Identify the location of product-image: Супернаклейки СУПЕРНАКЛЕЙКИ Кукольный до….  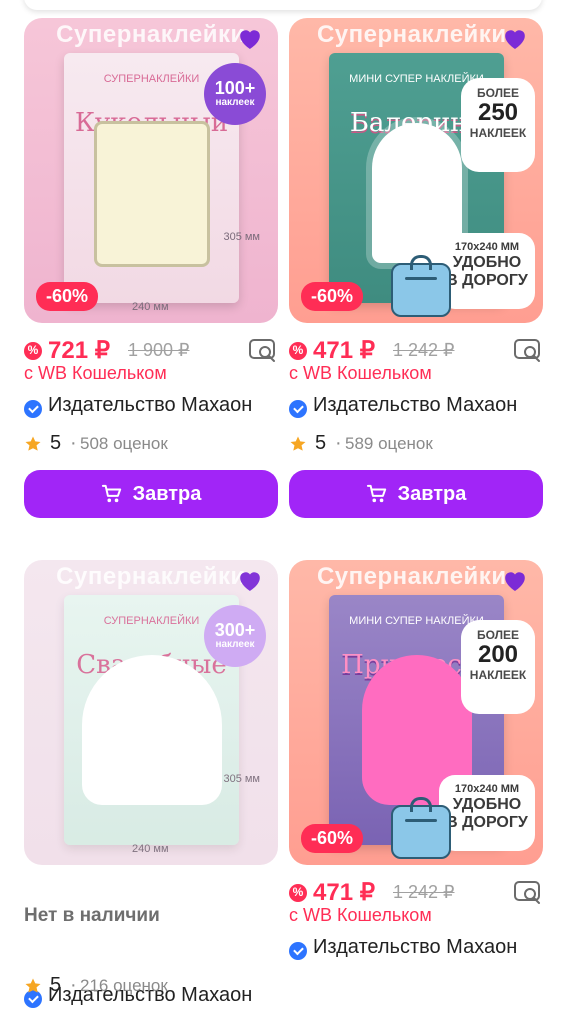
(151, 170).